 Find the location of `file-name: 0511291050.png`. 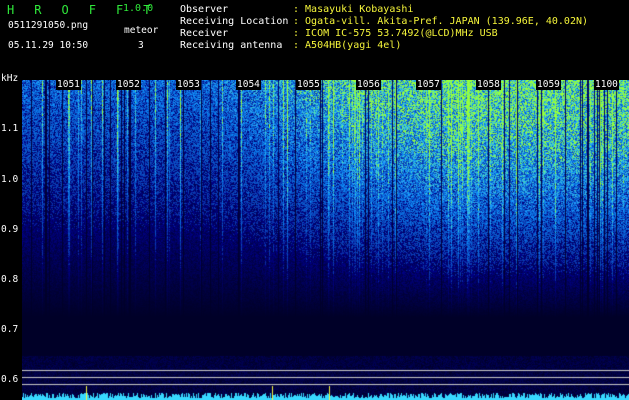

file-name: 0511291050.png is located at coordinates (48, 25).